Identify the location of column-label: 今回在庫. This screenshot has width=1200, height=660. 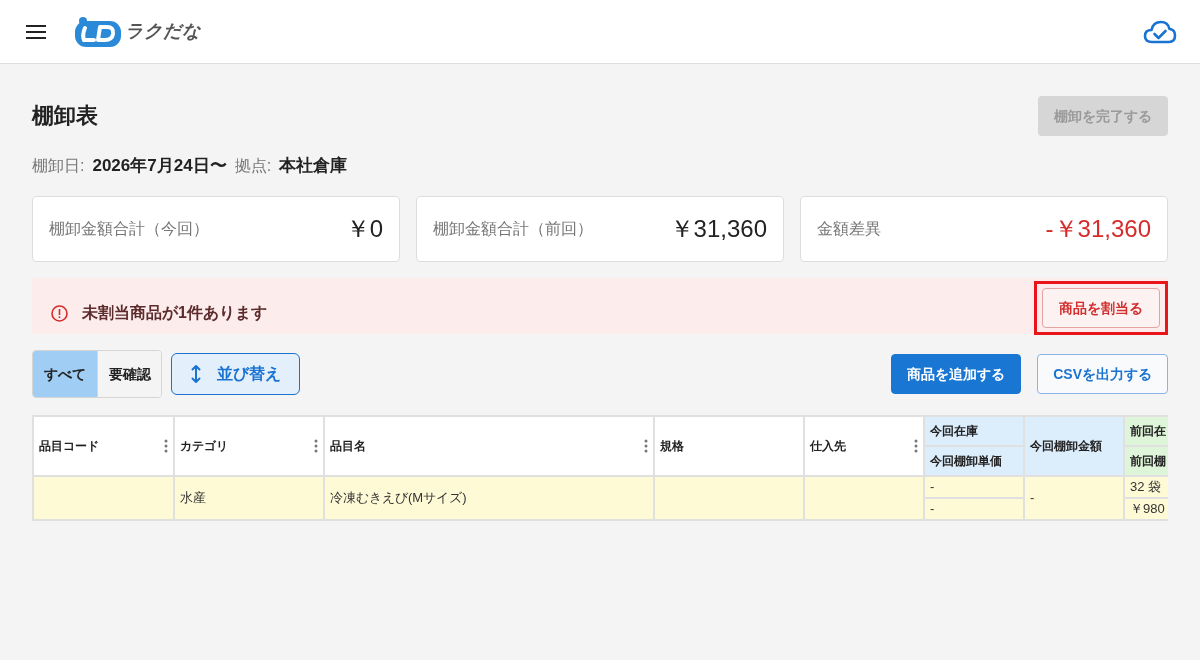
(954, 431).